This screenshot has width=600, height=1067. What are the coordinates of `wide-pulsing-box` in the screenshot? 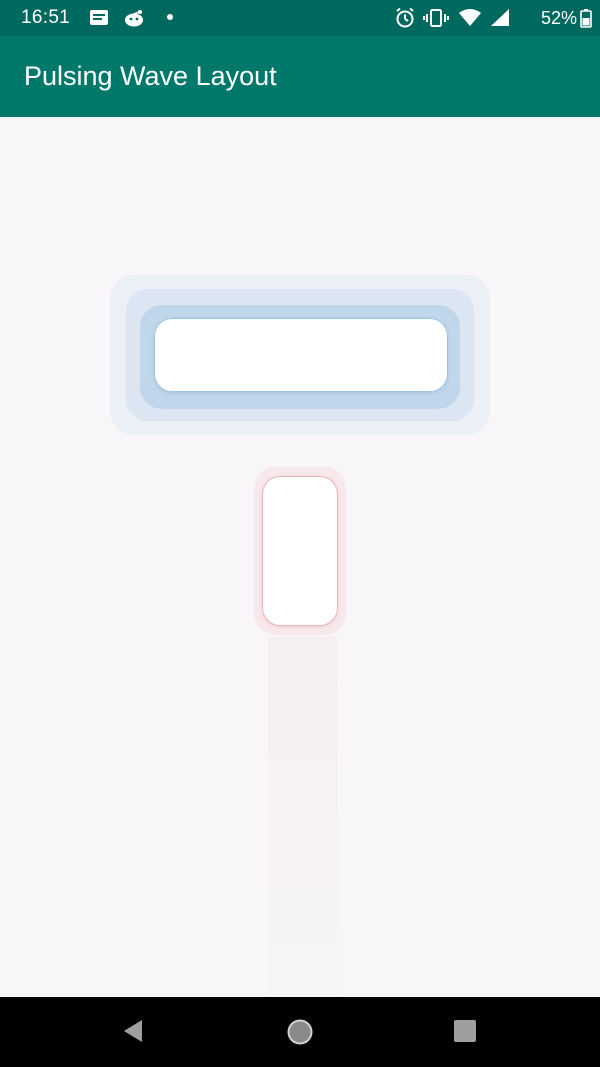 It's located at (301, 355).